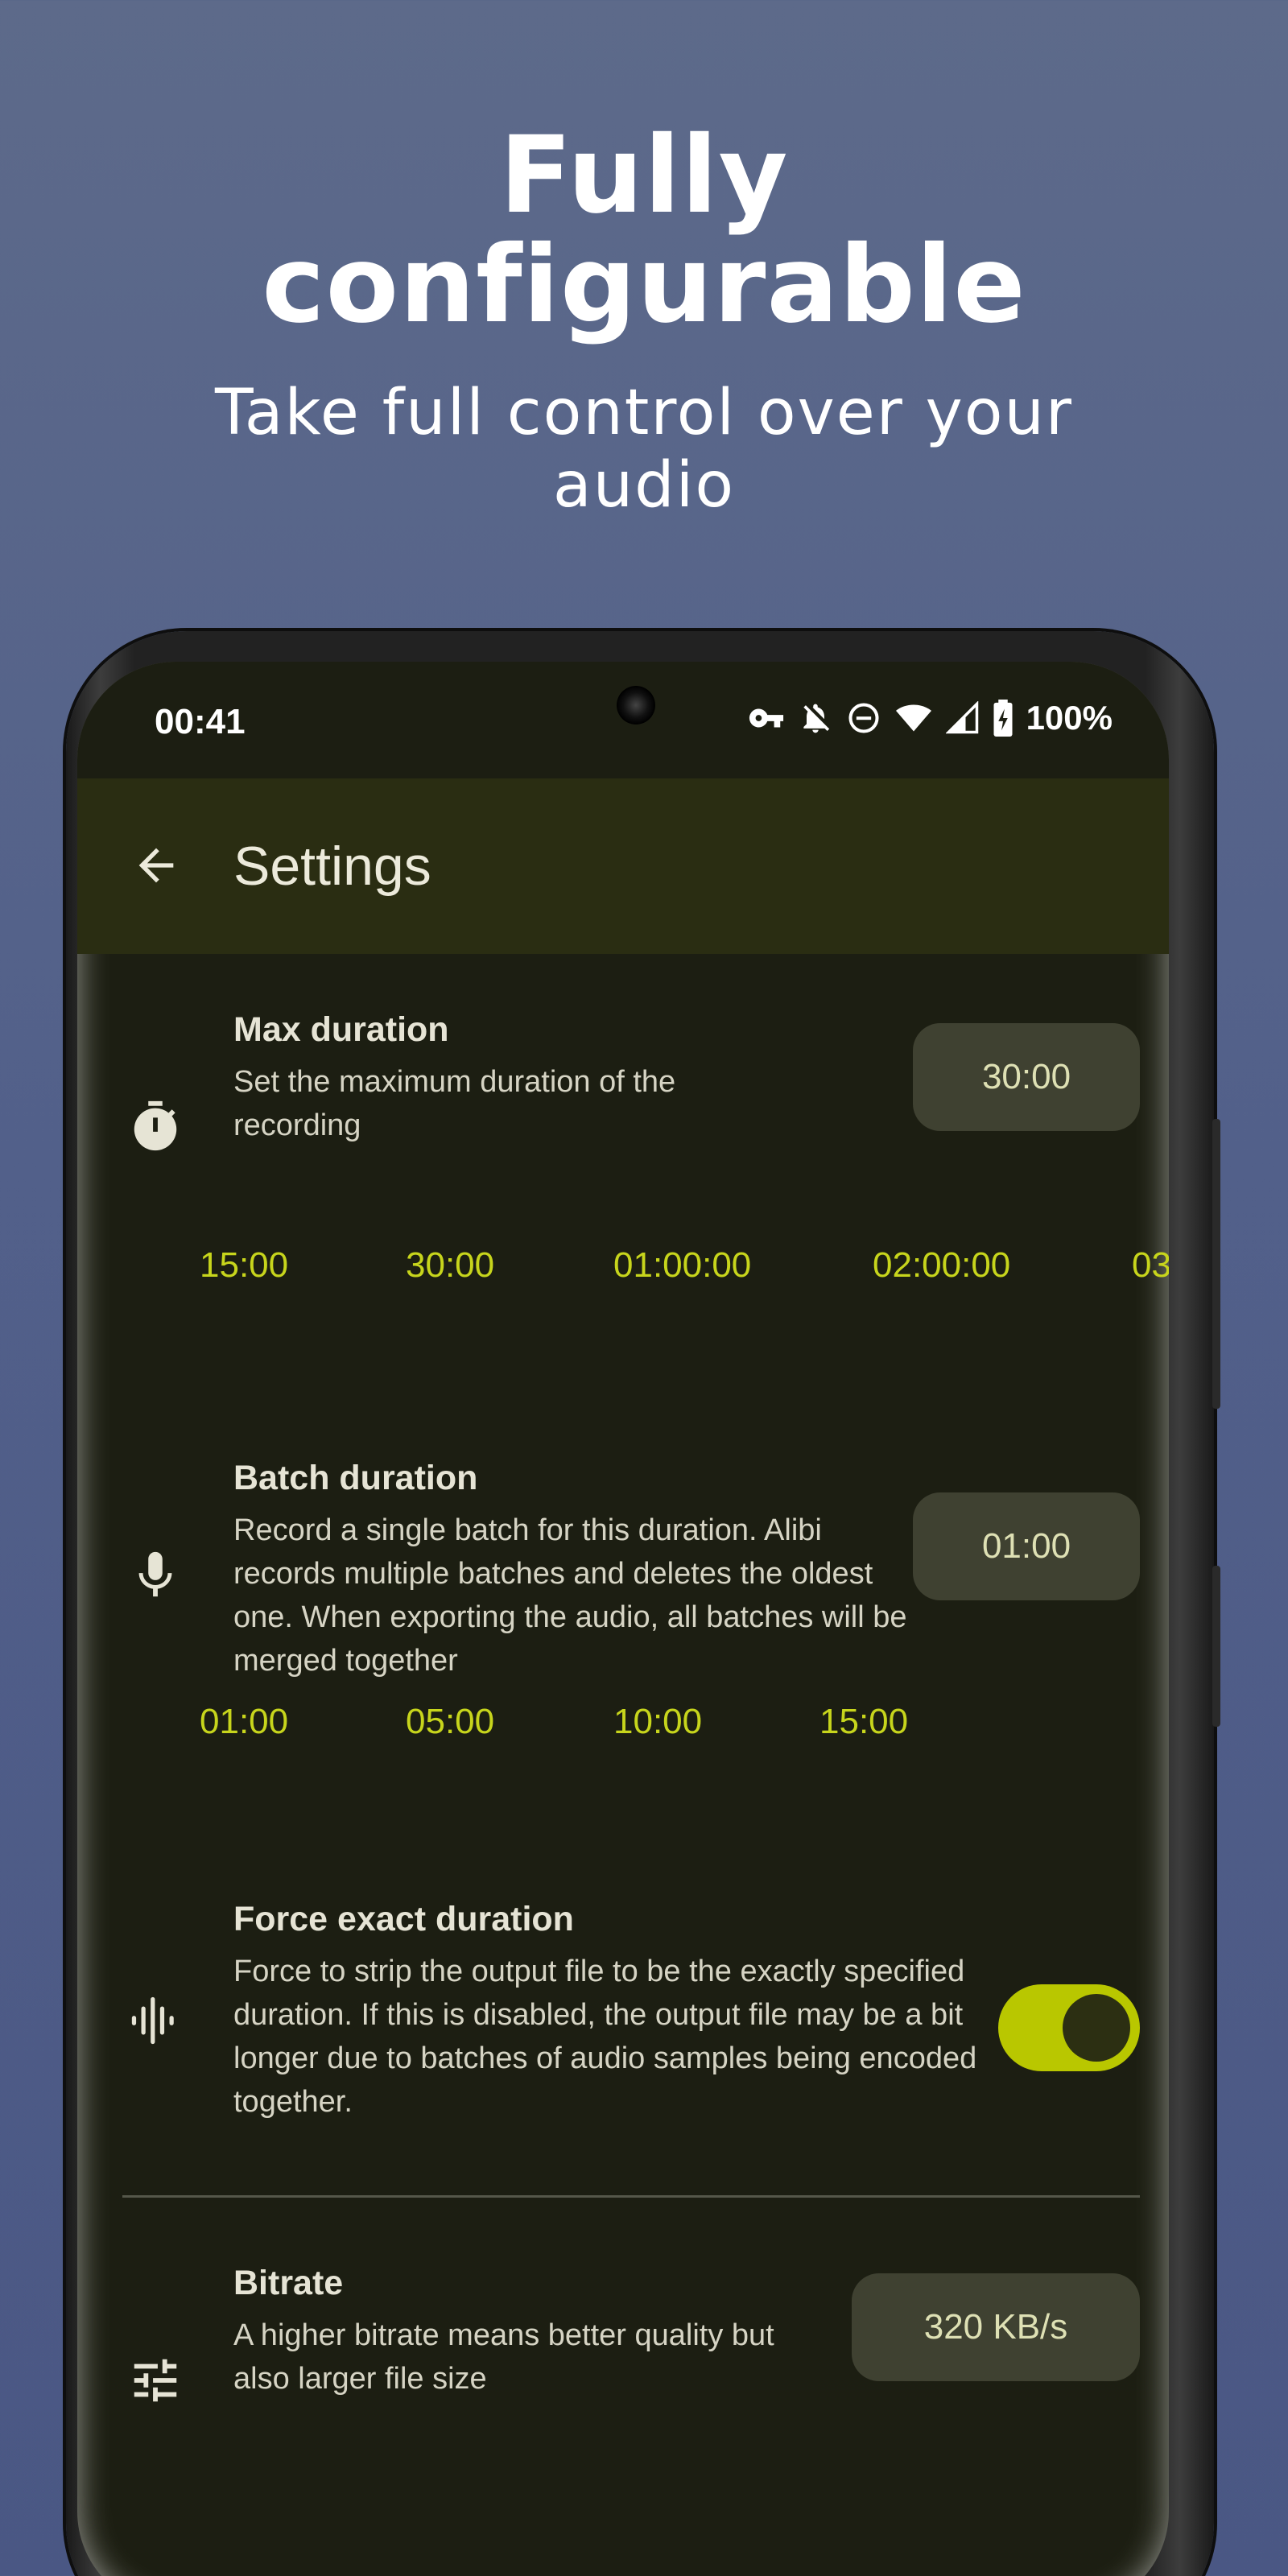 This screenshot has width=1288, height=2576. Describe the element at coordinates (996, 2327) in the screenshot. I see `bitrate-value-button: 320 KB/s` at that location.